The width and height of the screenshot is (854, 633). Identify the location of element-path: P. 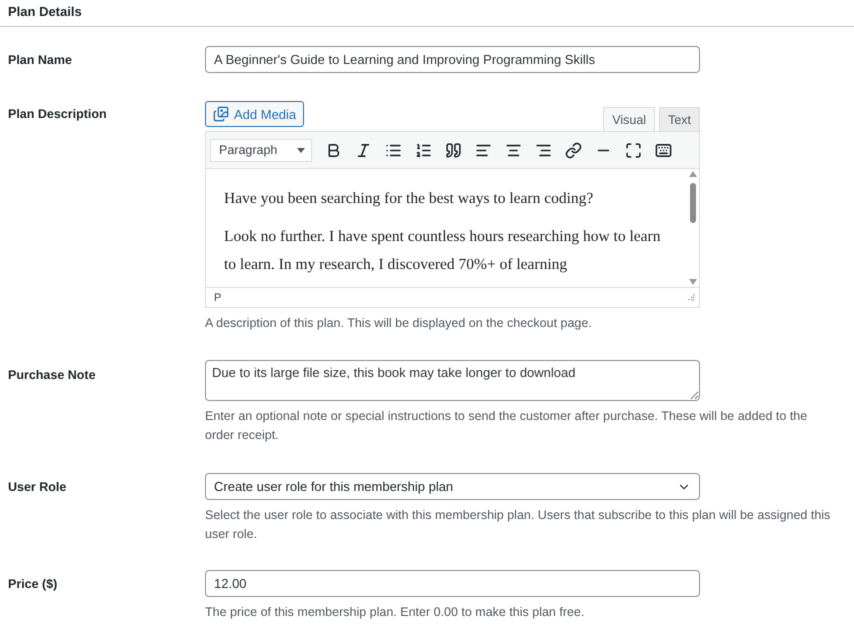
(218, 298).